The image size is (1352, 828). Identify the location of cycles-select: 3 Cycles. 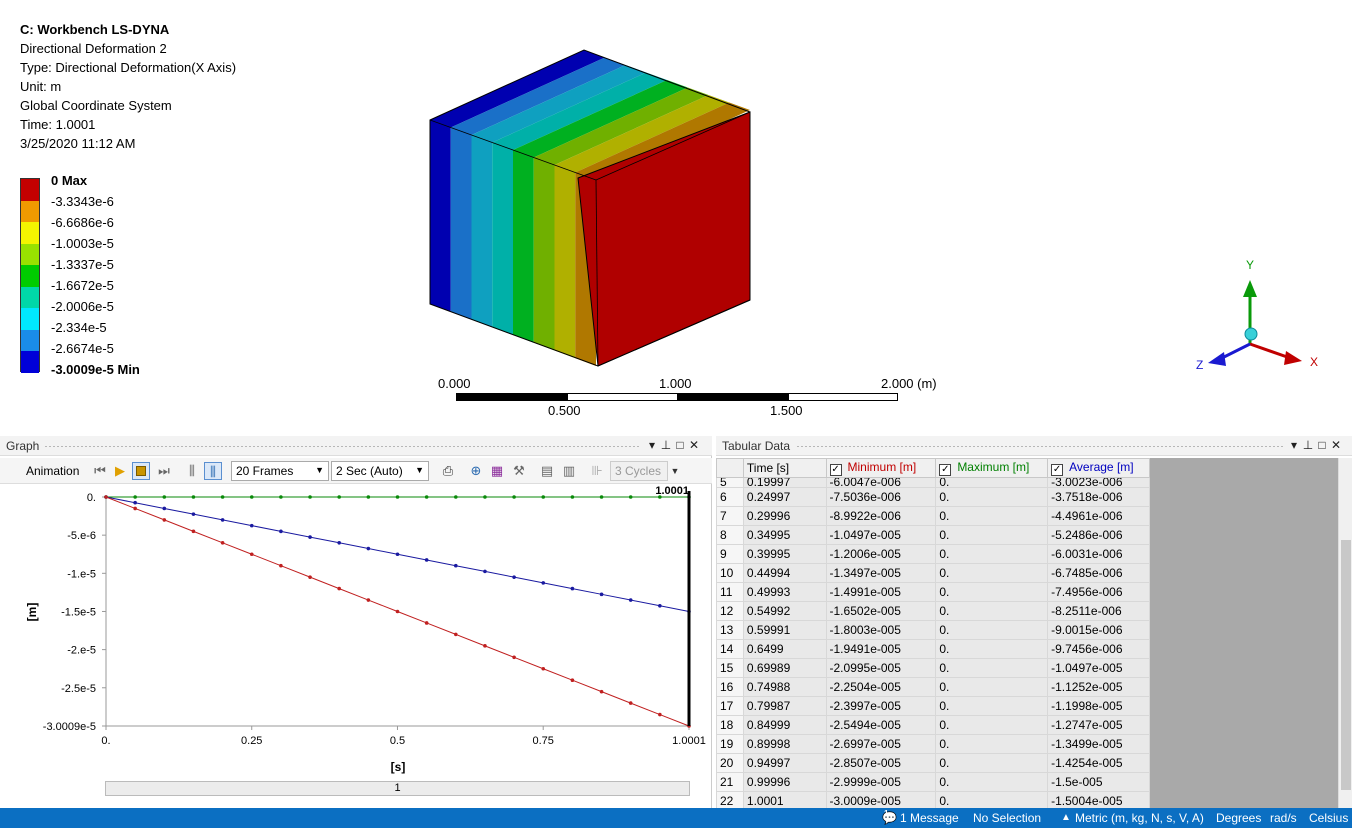
(639, 471).